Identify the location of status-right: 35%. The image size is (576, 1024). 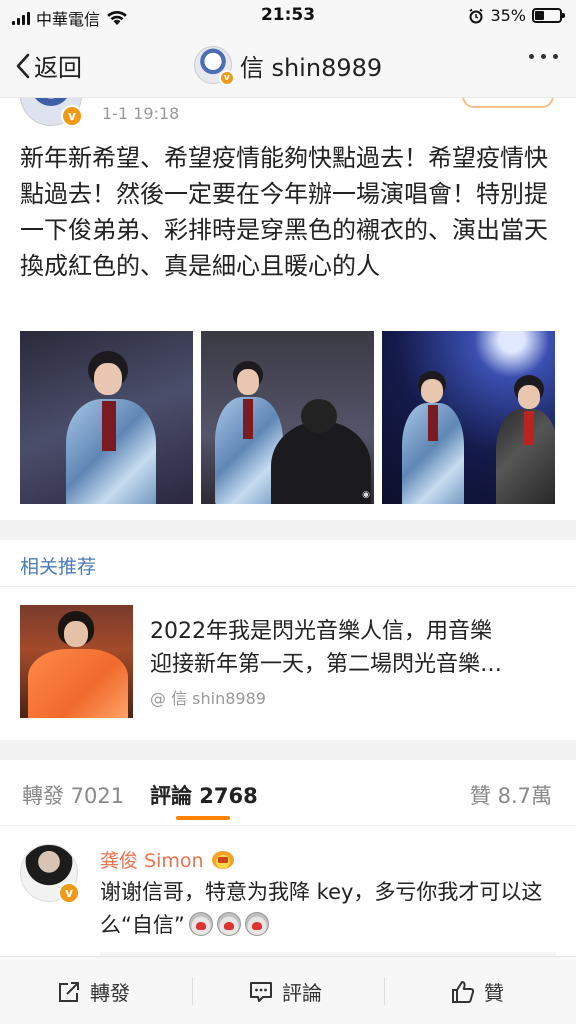
(516, 15).